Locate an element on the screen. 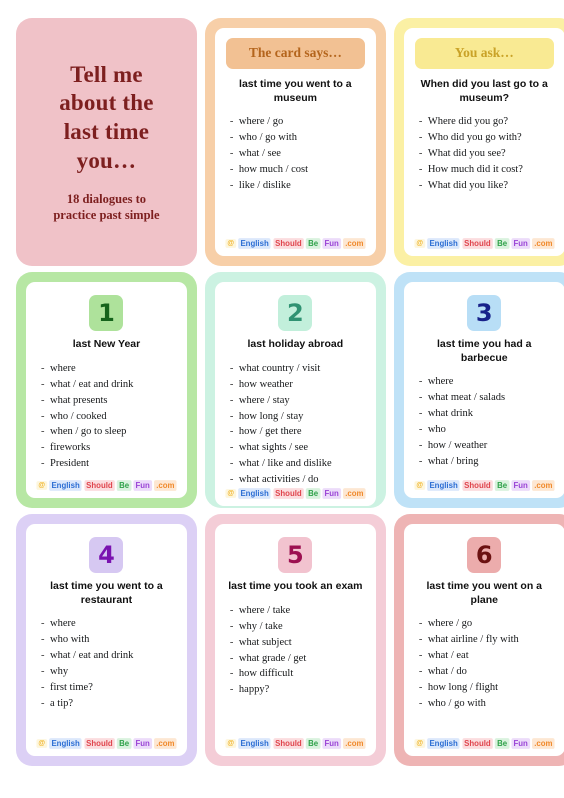  card-number-badge: 2 is located at coordinates (295, 313).